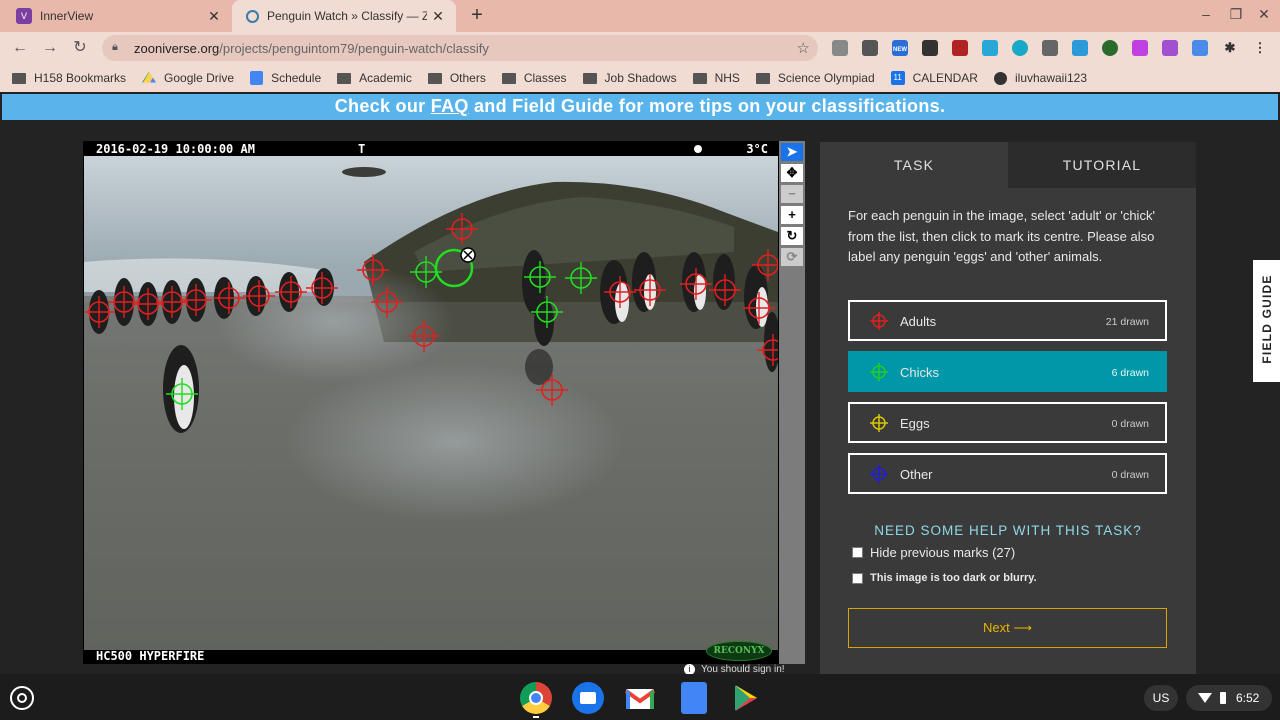  Describe the element at coordinates (149, 77) in the screenshot. I see `google-drive-icon` at that location.